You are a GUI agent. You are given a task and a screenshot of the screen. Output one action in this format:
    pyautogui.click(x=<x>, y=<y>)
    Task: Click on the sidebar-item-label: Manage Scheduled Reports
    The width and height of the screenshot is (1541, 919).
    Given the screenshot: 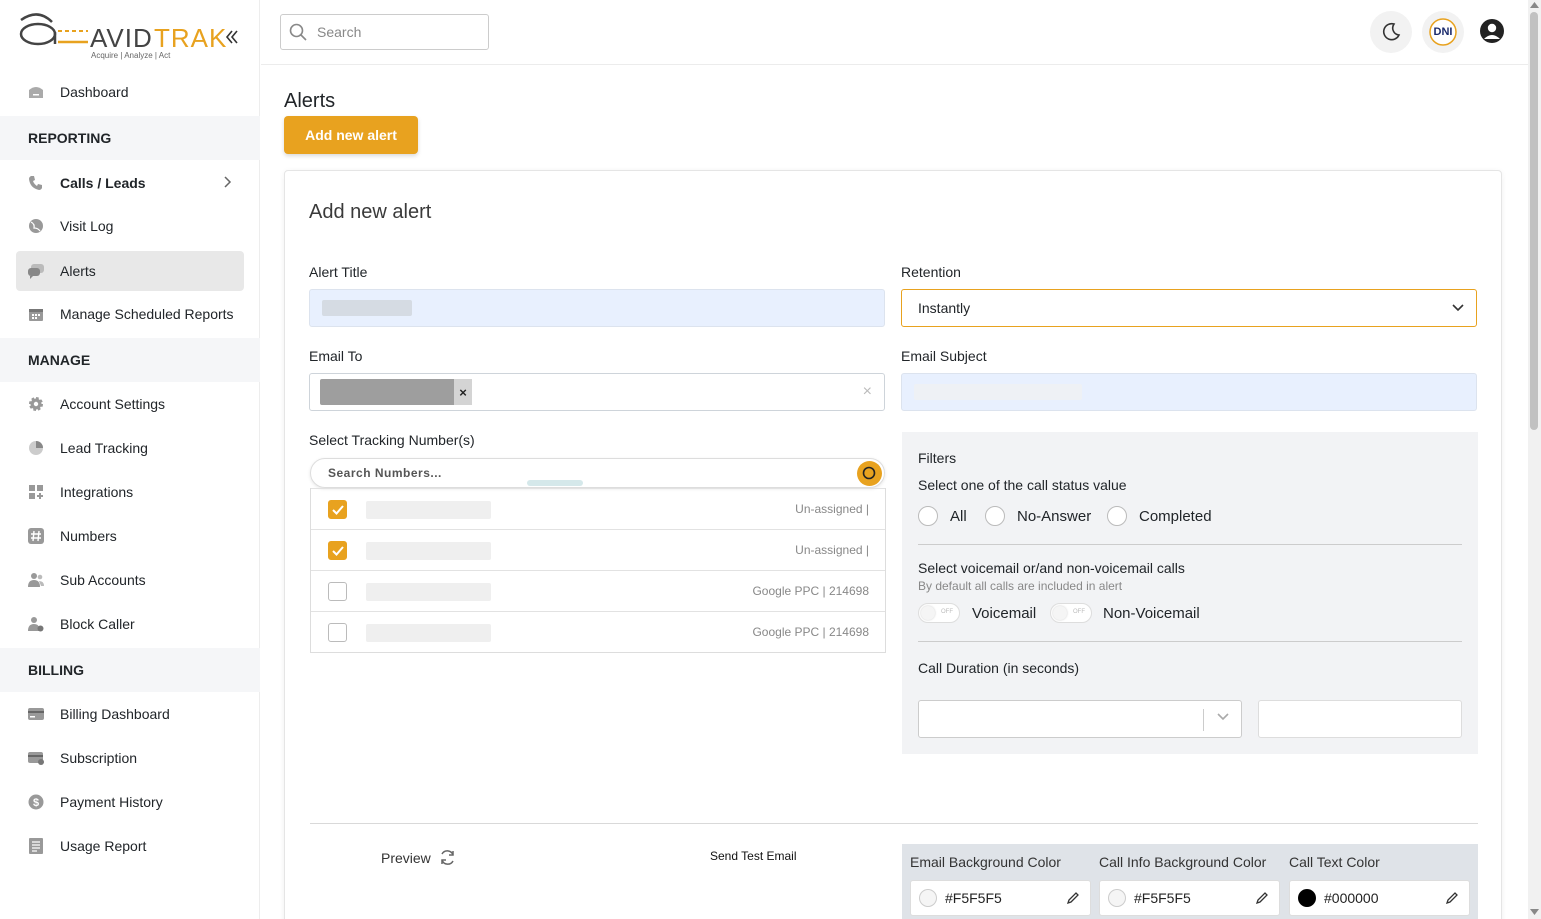 What is the action you would take?
    pyautogui.click(x=147, y=314)
    